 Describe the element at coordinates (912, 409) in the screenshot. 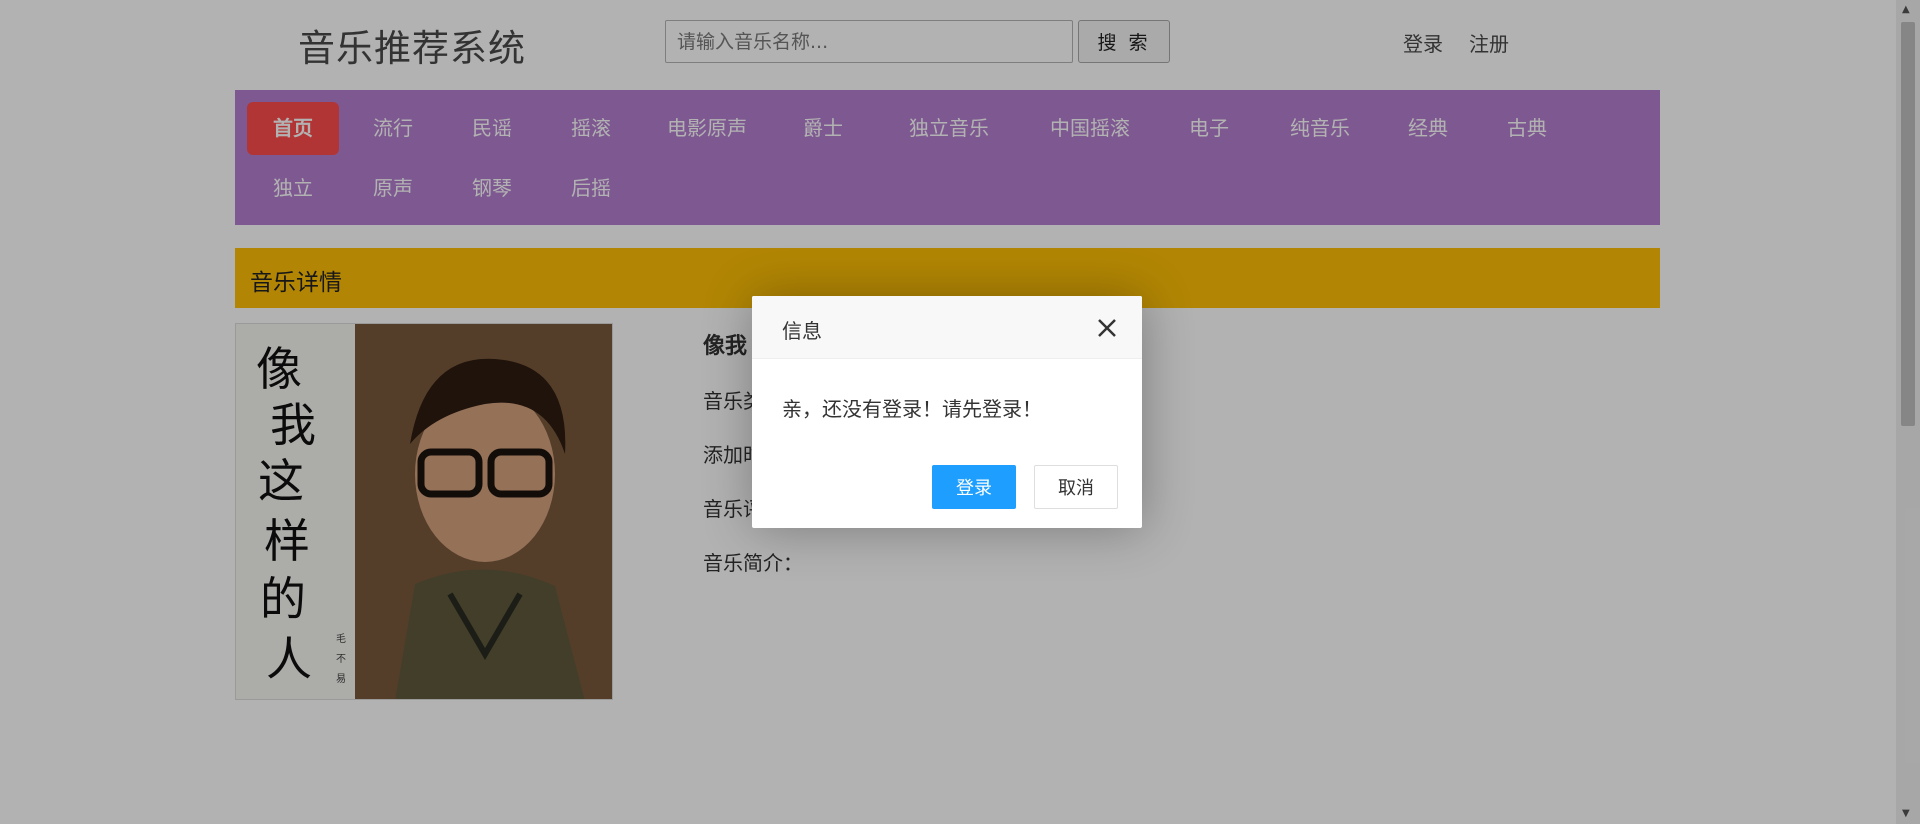

I see `dialog-message: 亲，还没有登录！请先登录！` at that location.